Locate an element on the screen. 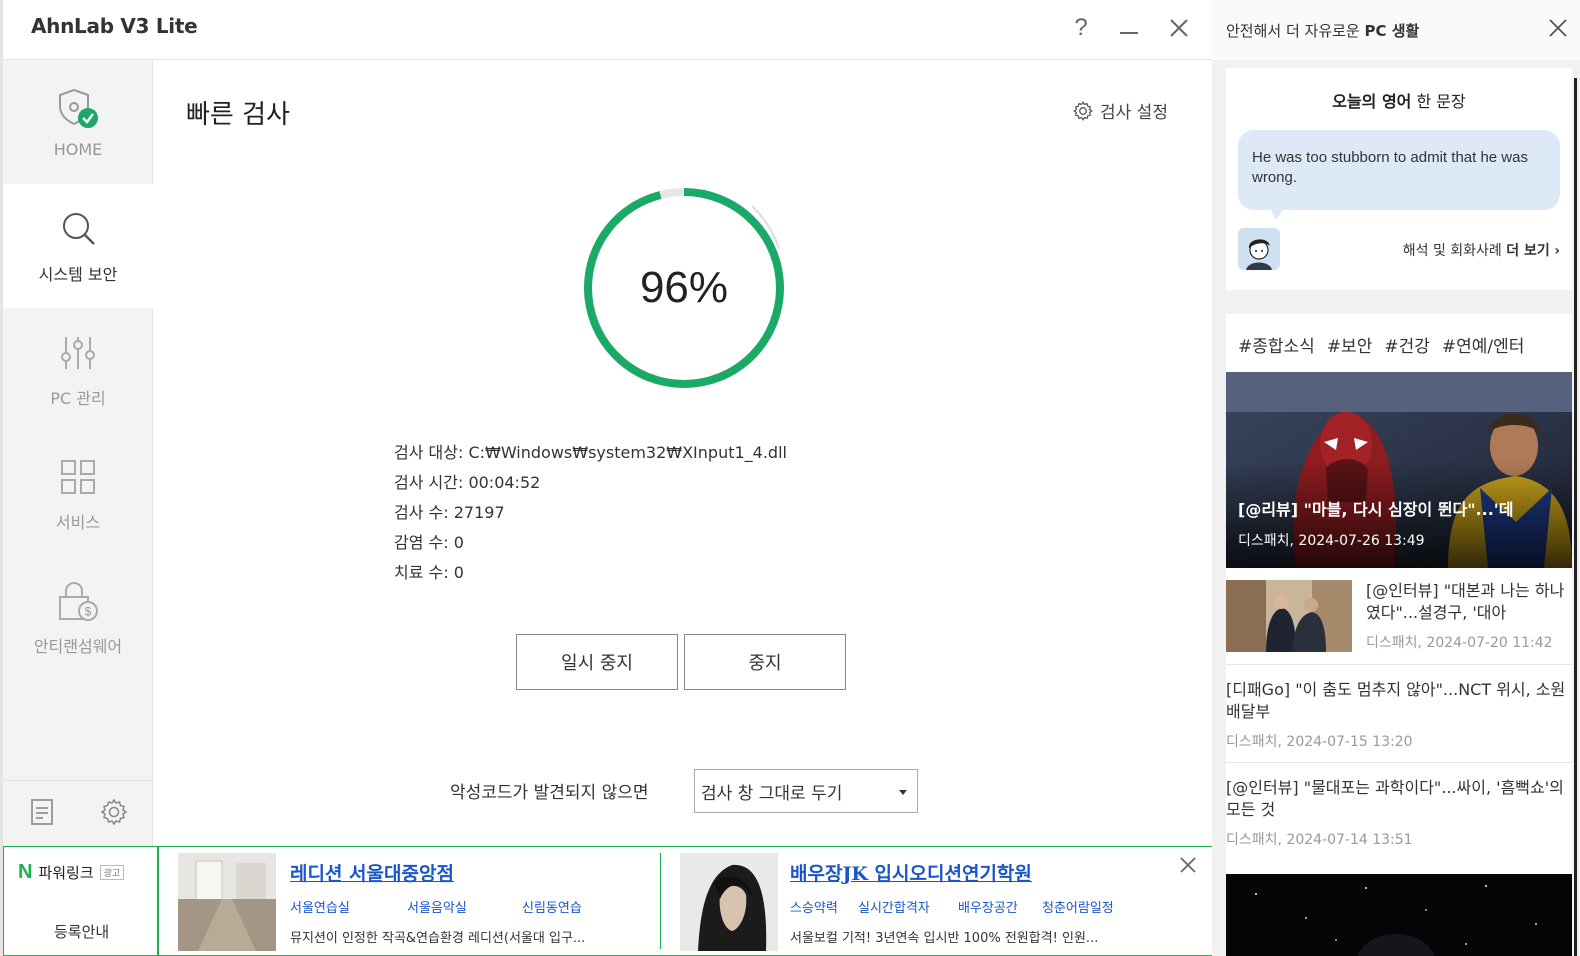 The width and height of the screenshot is (1580, 956). scan-target: 검사 대상: C:₩Windows₩system32₩XInput1_4.dll is located at coordinates (590, 452).